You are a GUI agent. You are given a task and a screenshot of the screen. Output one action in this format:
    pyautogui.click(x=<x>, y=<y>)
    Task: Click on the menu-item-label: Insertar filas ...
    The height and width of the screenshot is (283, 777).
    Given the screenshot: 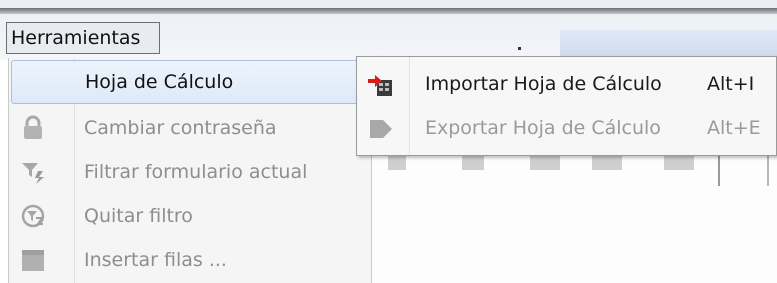 What is the action you would take?
    pyautogui.click(x=155, y=260)
    